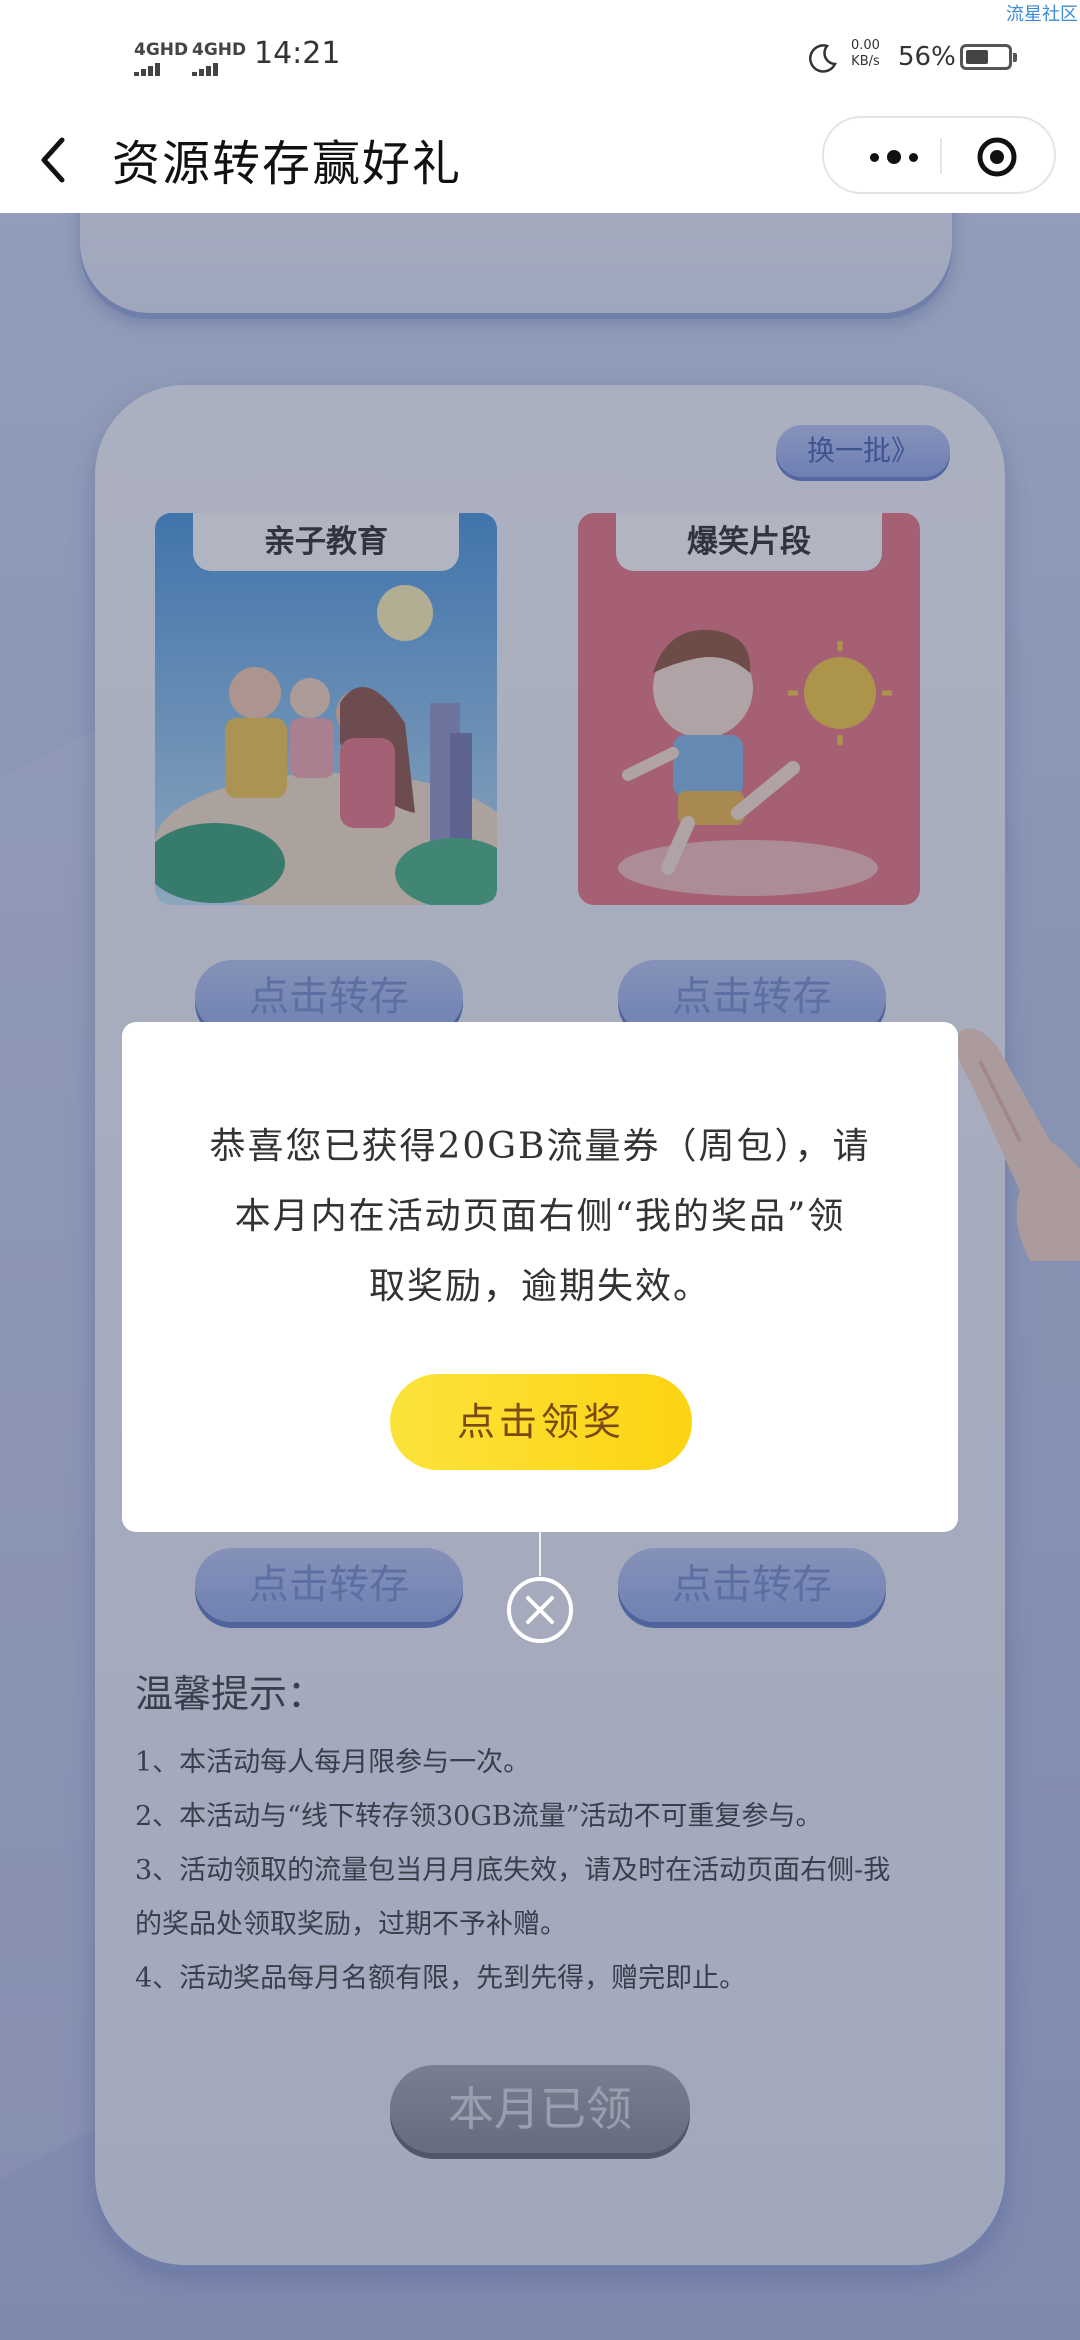 The height and width of the screenshot is (2340, 1080). I want to click on reward-message-line: 本月内在活动页面右侧“我的奖品”领, so click(540, 1216).